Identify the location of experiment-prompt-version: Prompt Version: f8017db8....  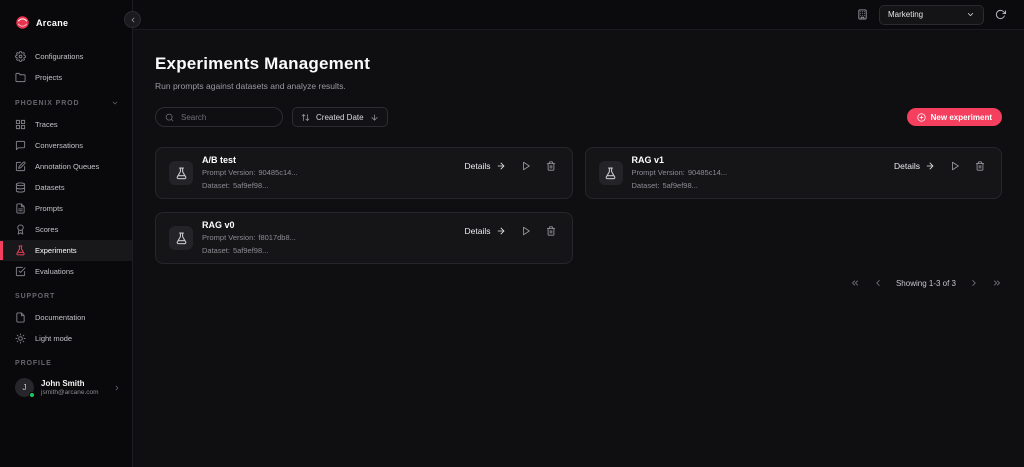
(329, 238).